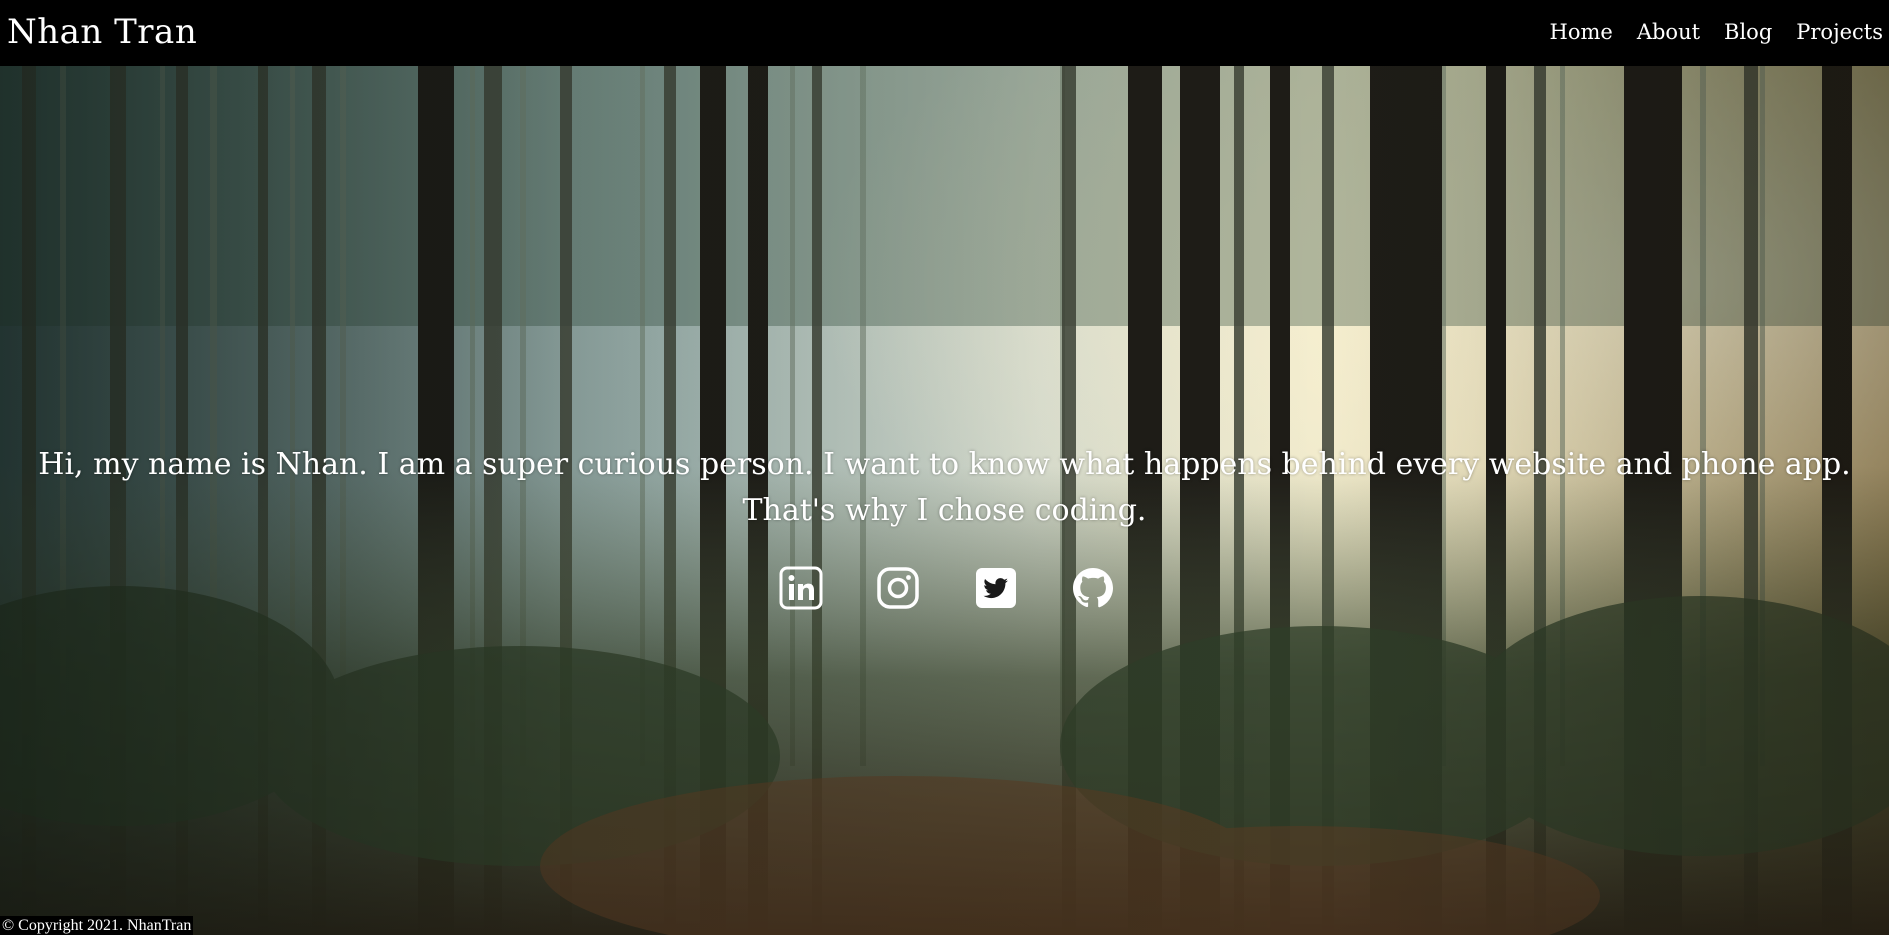  Describe the element at coordinates (1581, 32) in the screenshot. I see `nav-link-home: Home` at that location.